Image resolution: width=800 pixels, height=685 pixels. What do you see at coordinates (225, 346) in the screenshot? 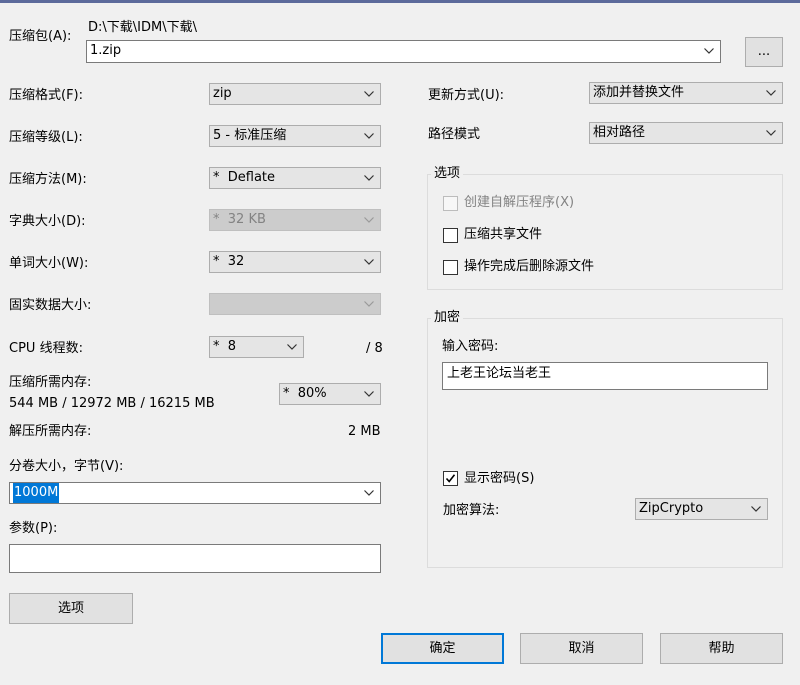
I see `threads-value: * 8` at bounding box center [225, 346].